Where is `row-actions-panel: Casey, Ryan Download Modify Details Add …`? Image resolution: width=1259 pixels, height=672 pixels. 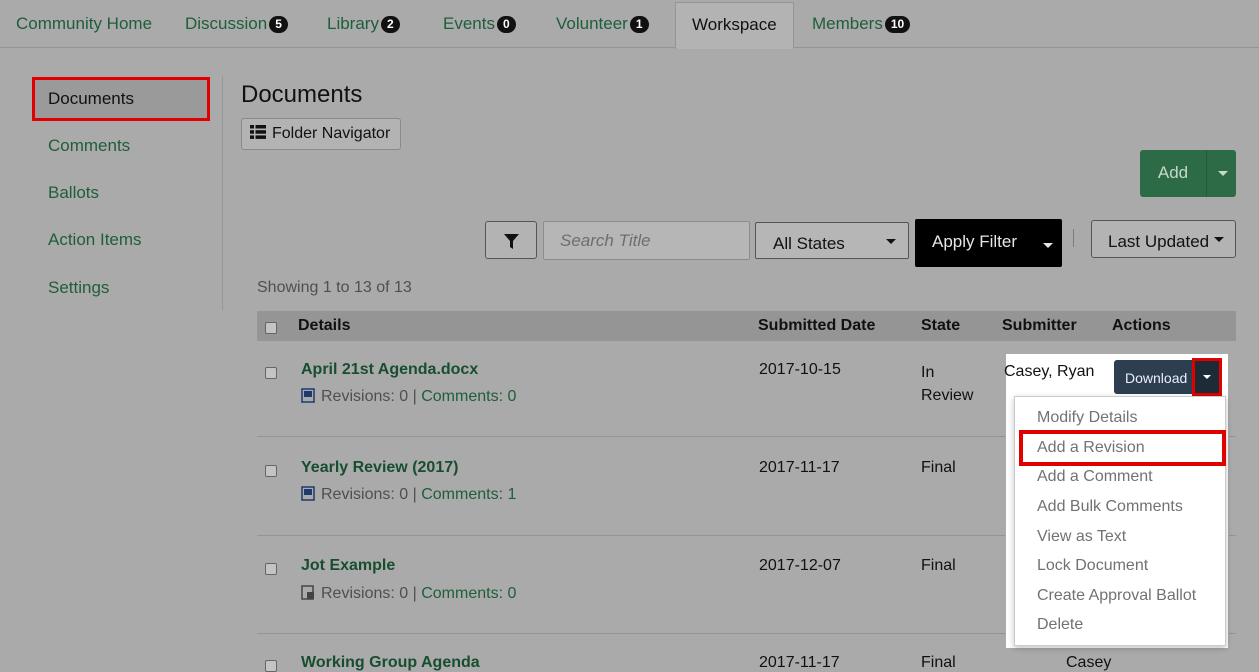
row-actions-panel: Casey, Ryan Download Modify Details Add … is located at coordinates (1116, 501).